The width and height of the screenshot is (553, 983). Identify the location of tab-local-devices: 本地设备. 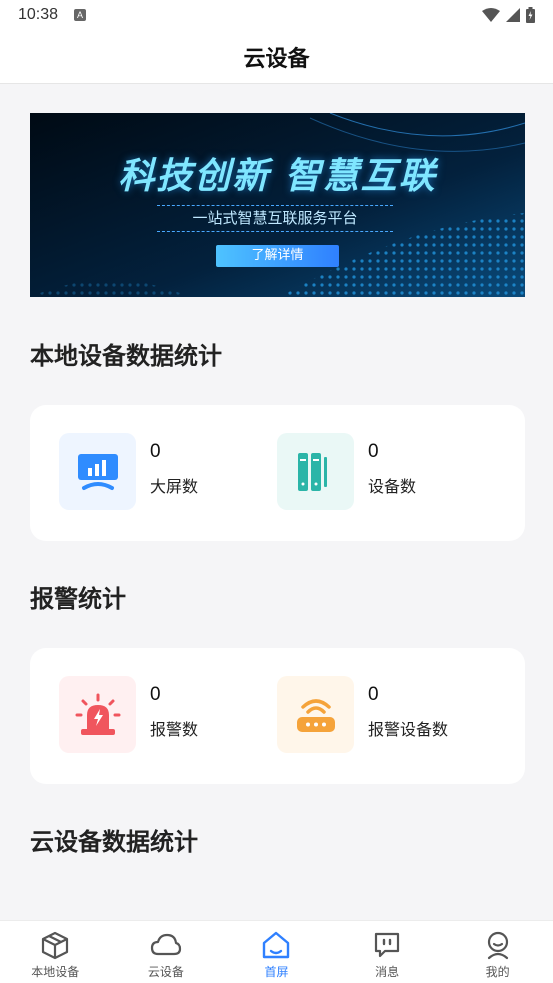
(55, 952).